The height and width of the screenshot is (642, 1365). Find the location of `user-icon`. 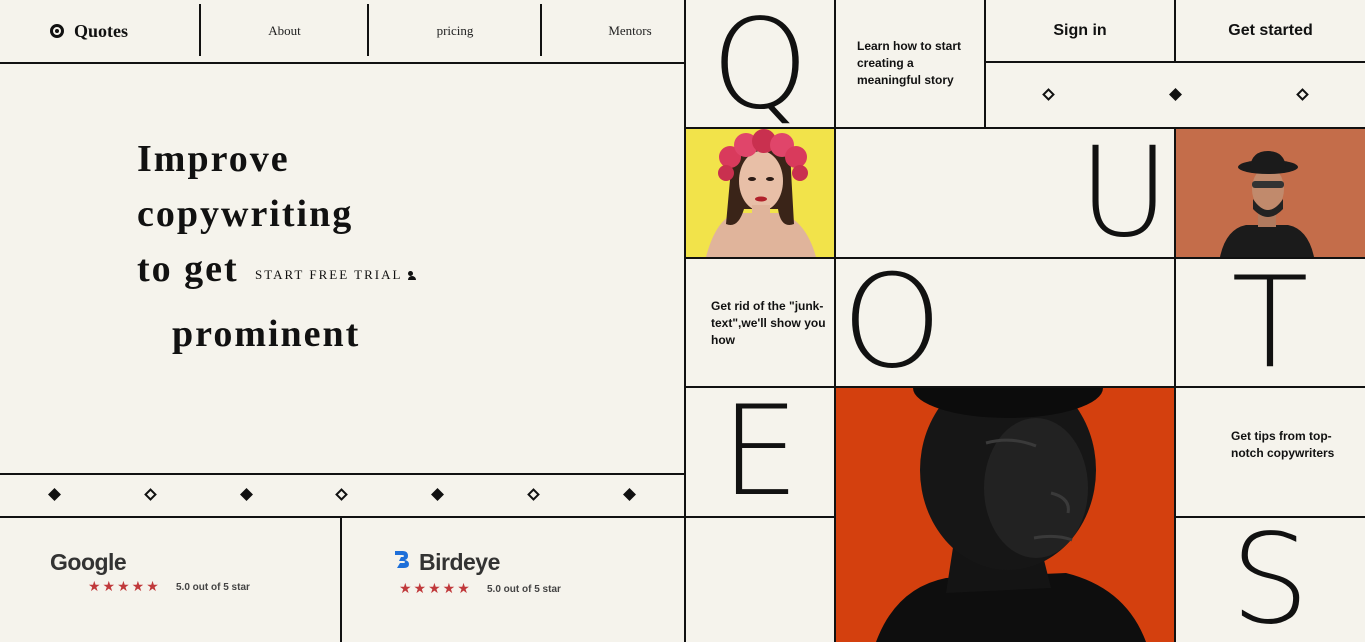

user-icon is located at coordinates (413, 275).